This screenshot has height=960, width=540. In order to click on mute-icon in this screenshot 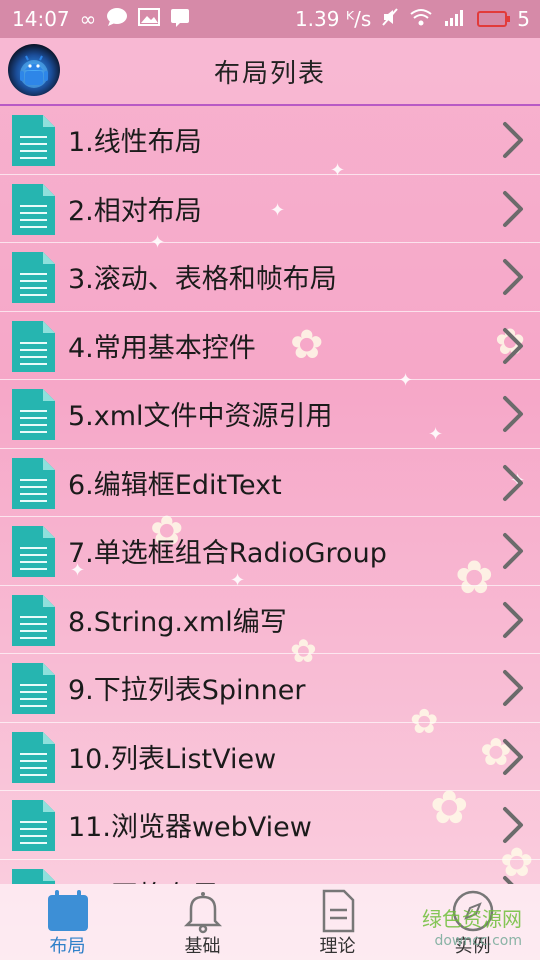, I will do `click(390, 19)`.